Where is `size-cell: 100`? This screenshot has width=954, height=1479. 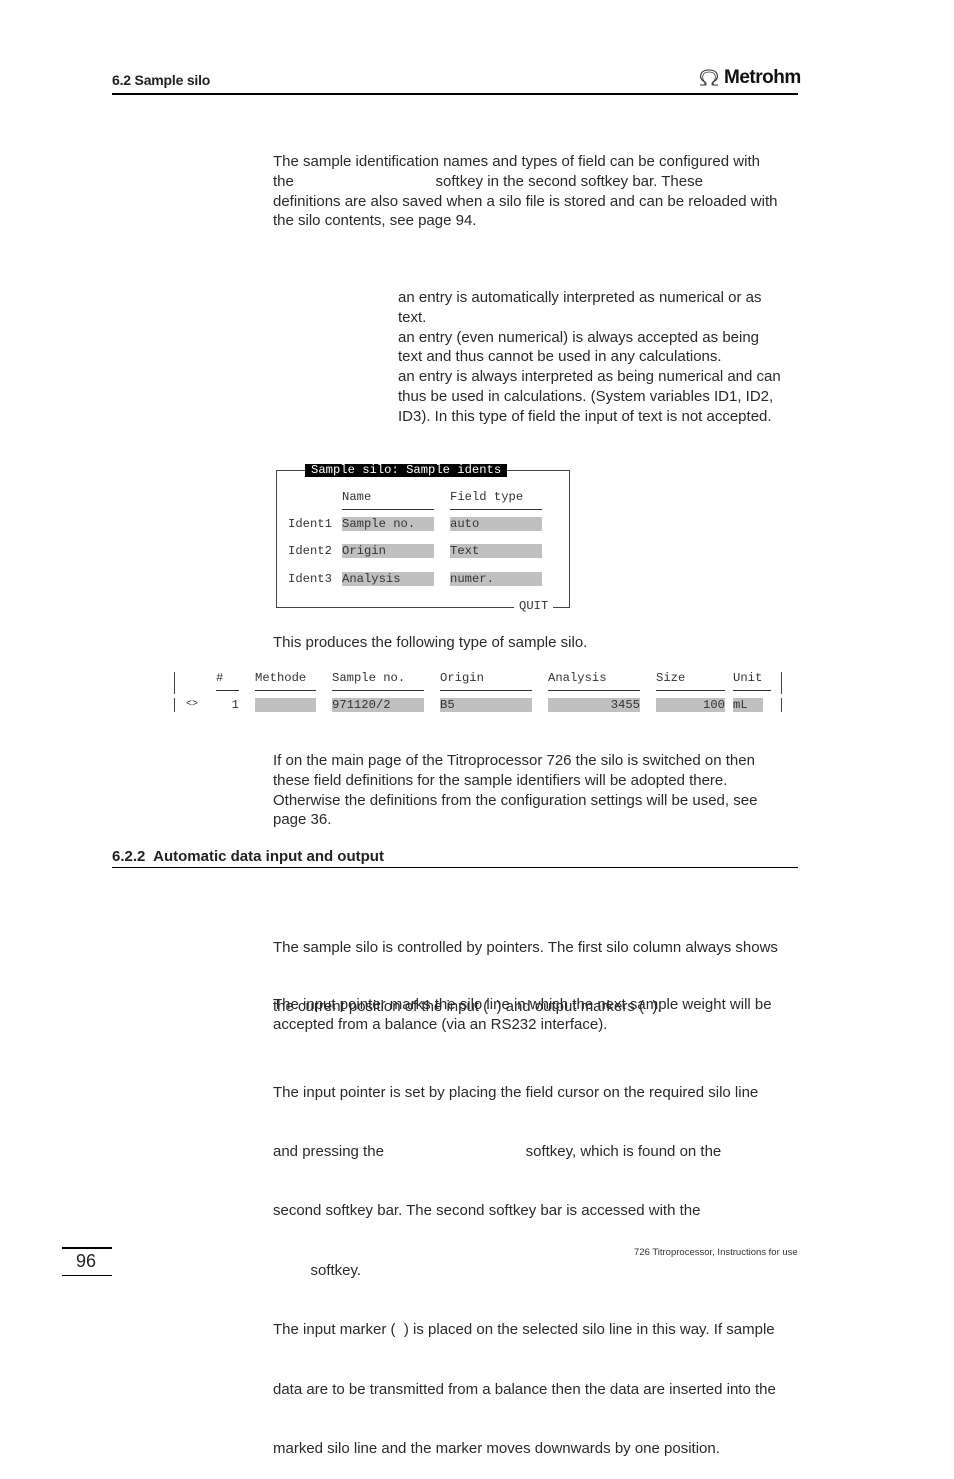
size-cell: 100 is located at coordinates (690, 705).